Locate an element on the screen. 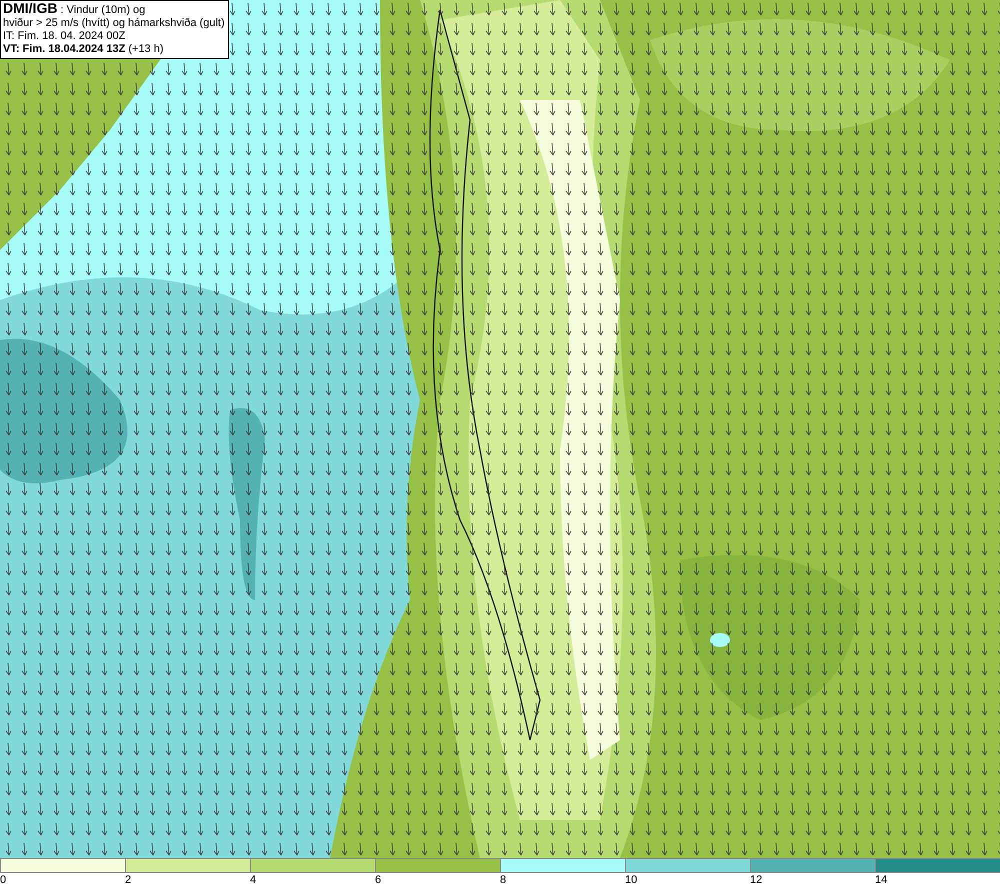 The height and width of the screenshot is (887, 1000). legend-tick-label: 0 is located at coordinates (3, 880).